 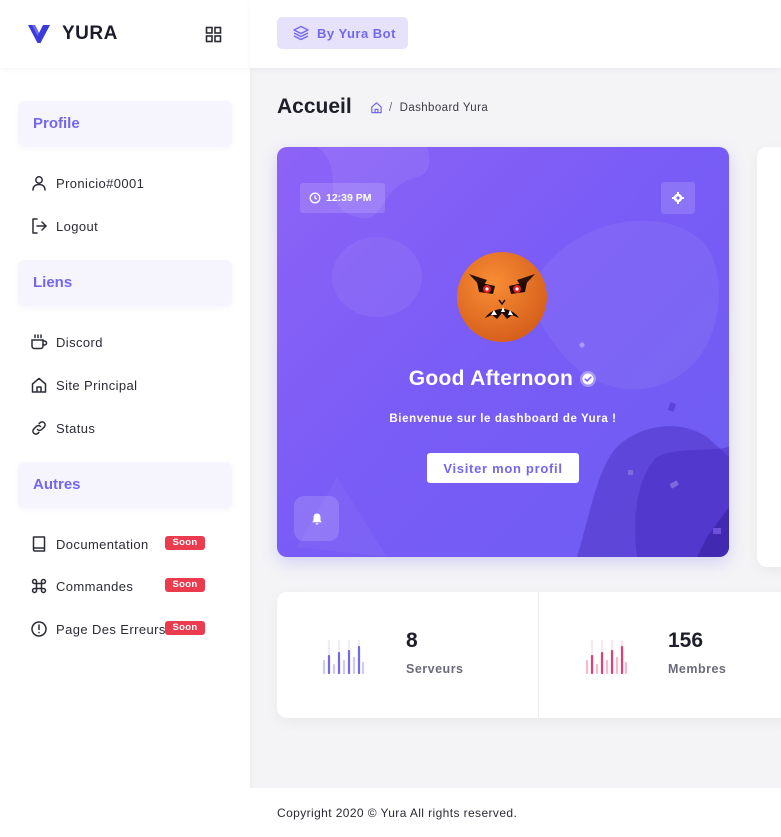 I want to click on settings-button, so click(x=678, y=198).